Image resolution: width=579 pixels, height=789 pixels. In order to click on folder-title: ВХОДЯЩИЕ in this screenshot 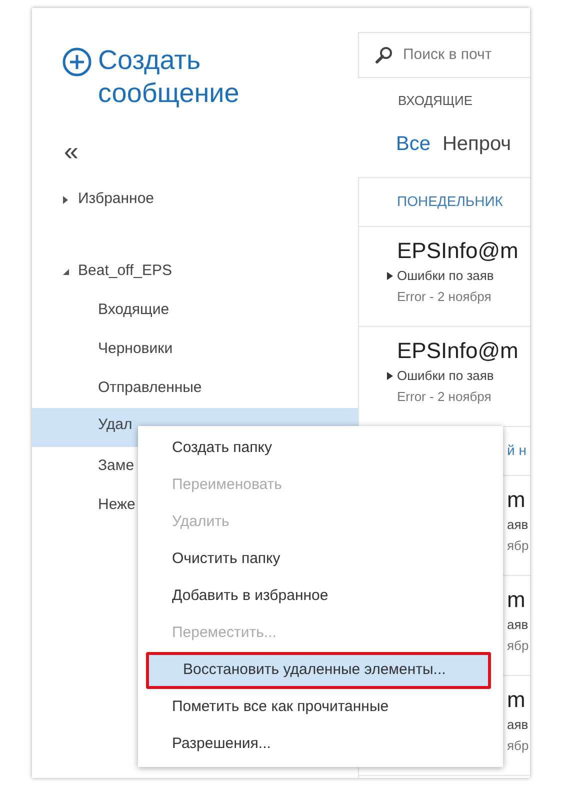, I will do `click(435, 101)`.